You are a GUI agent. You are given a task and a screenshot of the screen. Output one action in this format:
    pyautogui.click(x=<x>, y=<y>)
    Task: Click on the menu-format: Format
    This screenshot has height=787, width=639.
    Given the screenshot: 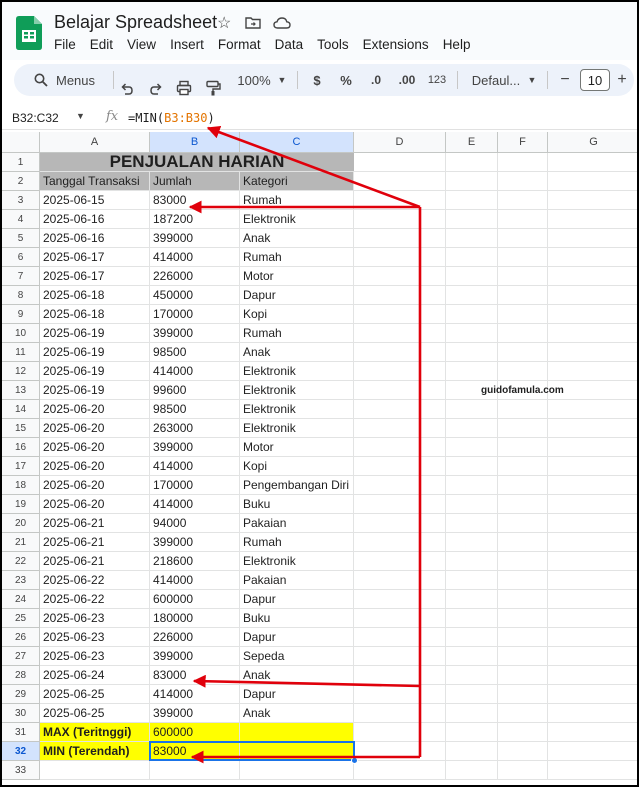 What is the action you would take?
    pyautogui.click(x=239, y=44)
    